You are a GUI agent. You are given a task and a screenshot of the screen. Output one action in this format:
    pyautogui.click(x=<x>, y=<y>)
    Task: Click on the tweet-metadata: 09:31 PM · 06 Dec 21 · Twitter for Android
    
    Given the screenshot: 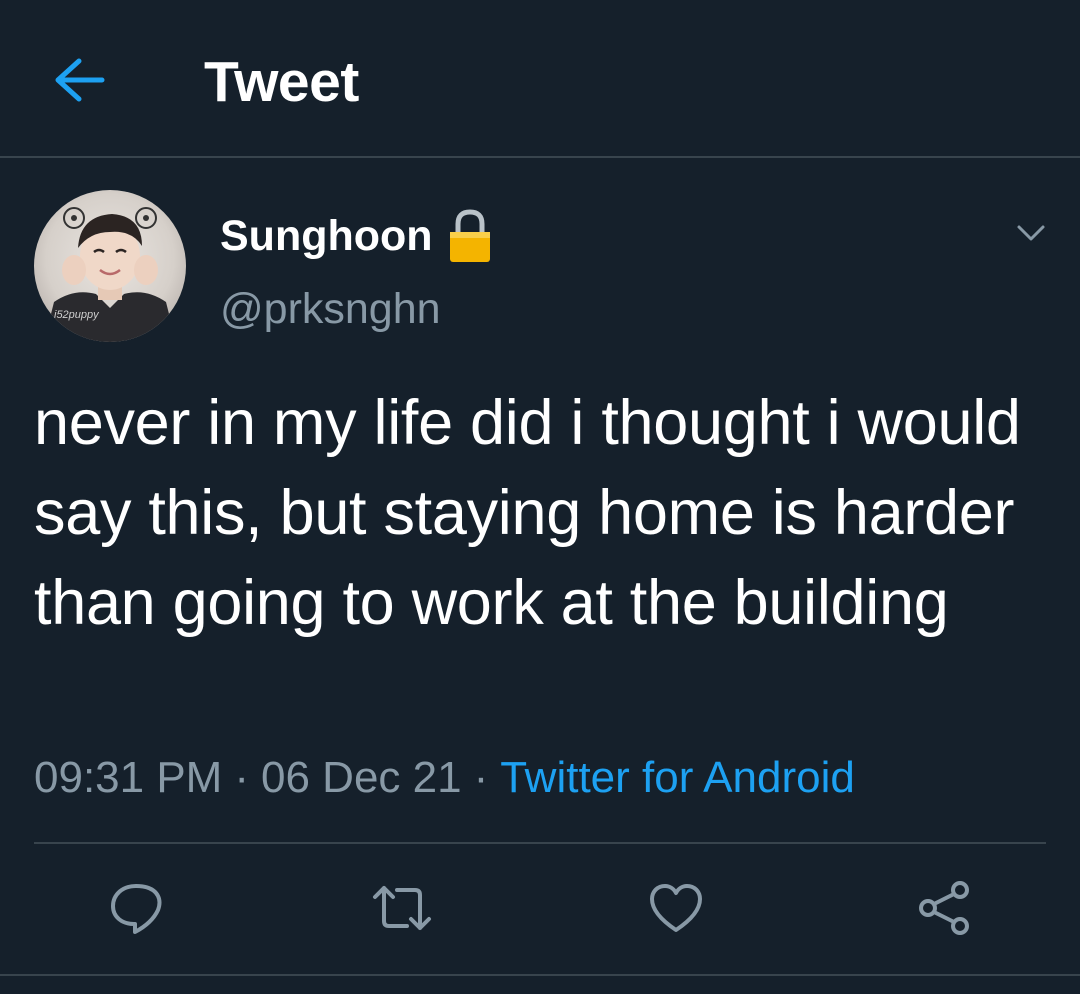 What is the action you would take?
    pyautogui.click(x=444, y=778)
    